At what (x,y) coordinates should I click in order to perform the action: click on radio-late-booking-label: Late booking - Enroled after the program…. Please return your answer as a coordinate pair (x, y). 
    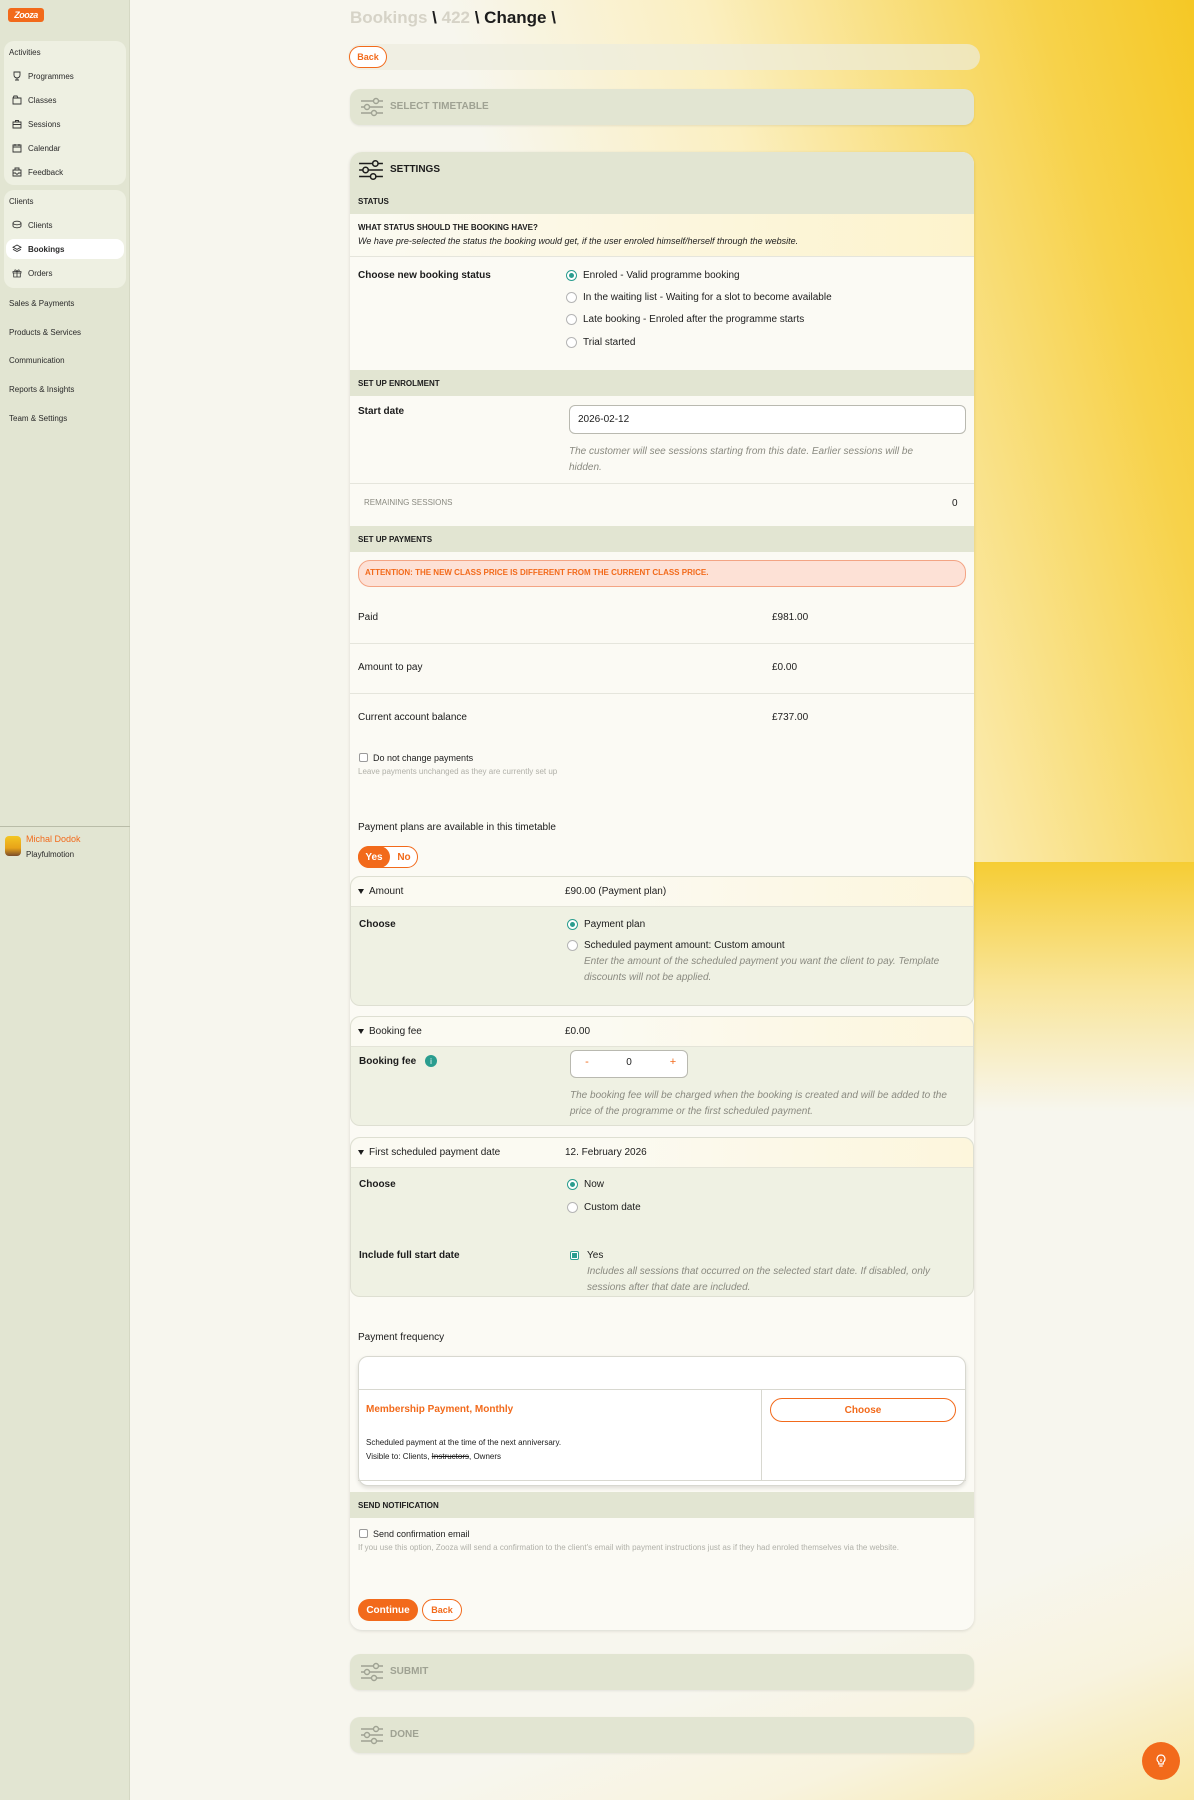
    Looking at the image, I should click on (693, 319).